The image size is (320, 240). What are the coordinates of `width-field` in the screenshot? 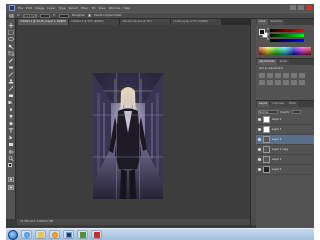 It's located at (45, 15).